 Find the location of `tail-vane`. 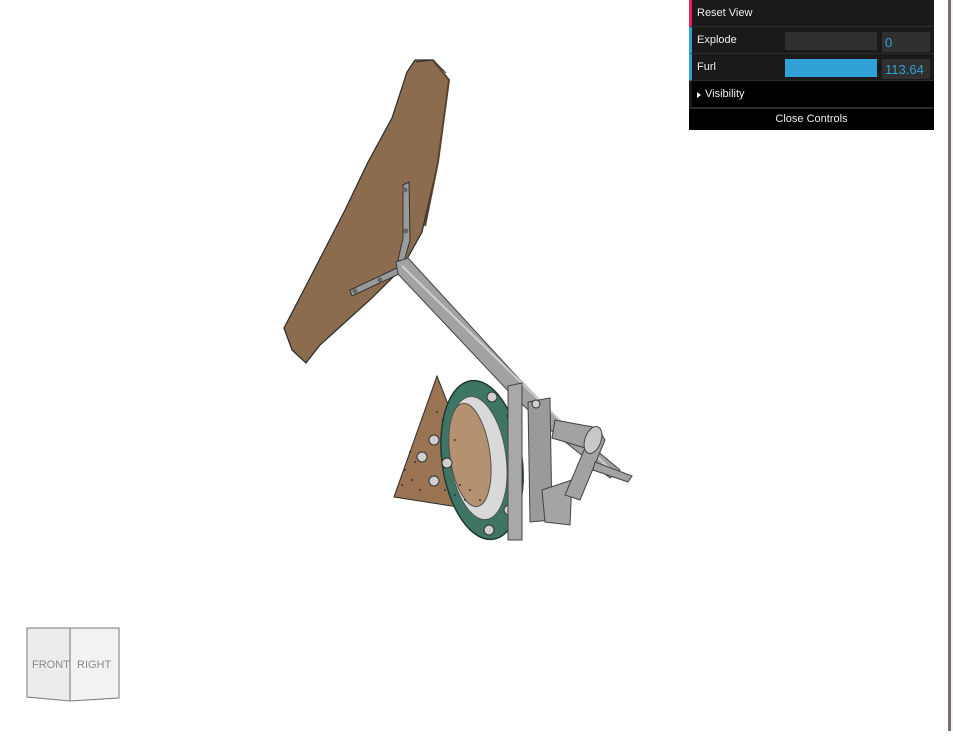

tail-vane is located at coordinates (367, 211).